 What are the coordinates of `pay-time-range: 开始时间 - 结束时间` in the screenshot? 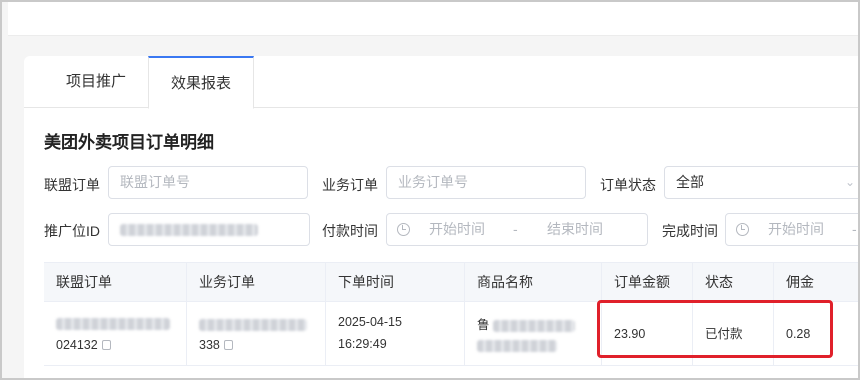 It's located at (517, 229).